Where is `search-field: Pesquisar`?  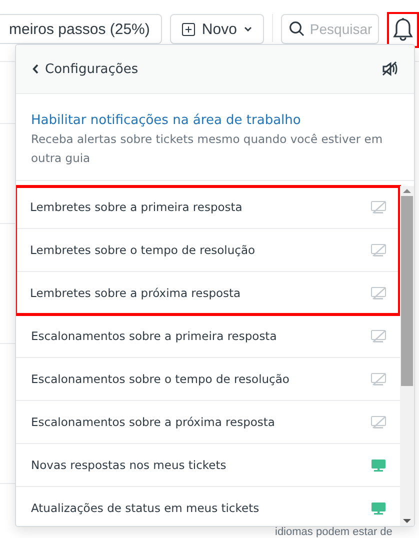 search-field: Pesquisar is located at coordinates (329, 29).